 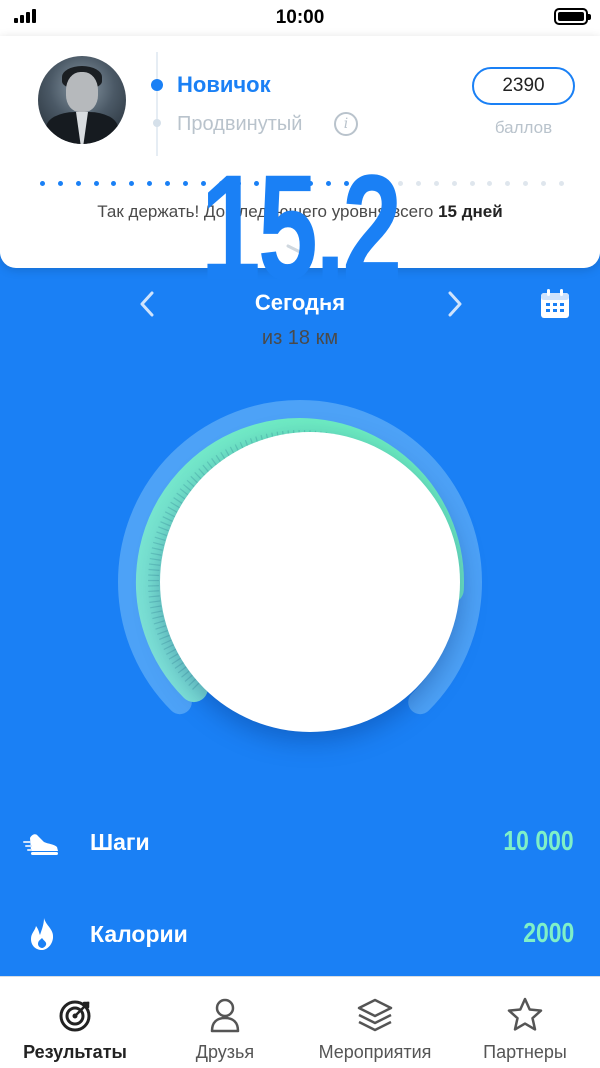 What do you see at coordinates (300, 934) in the screenshot?
I see `stat-row-calories: Калории 2000` at bounding box center [300, 934].